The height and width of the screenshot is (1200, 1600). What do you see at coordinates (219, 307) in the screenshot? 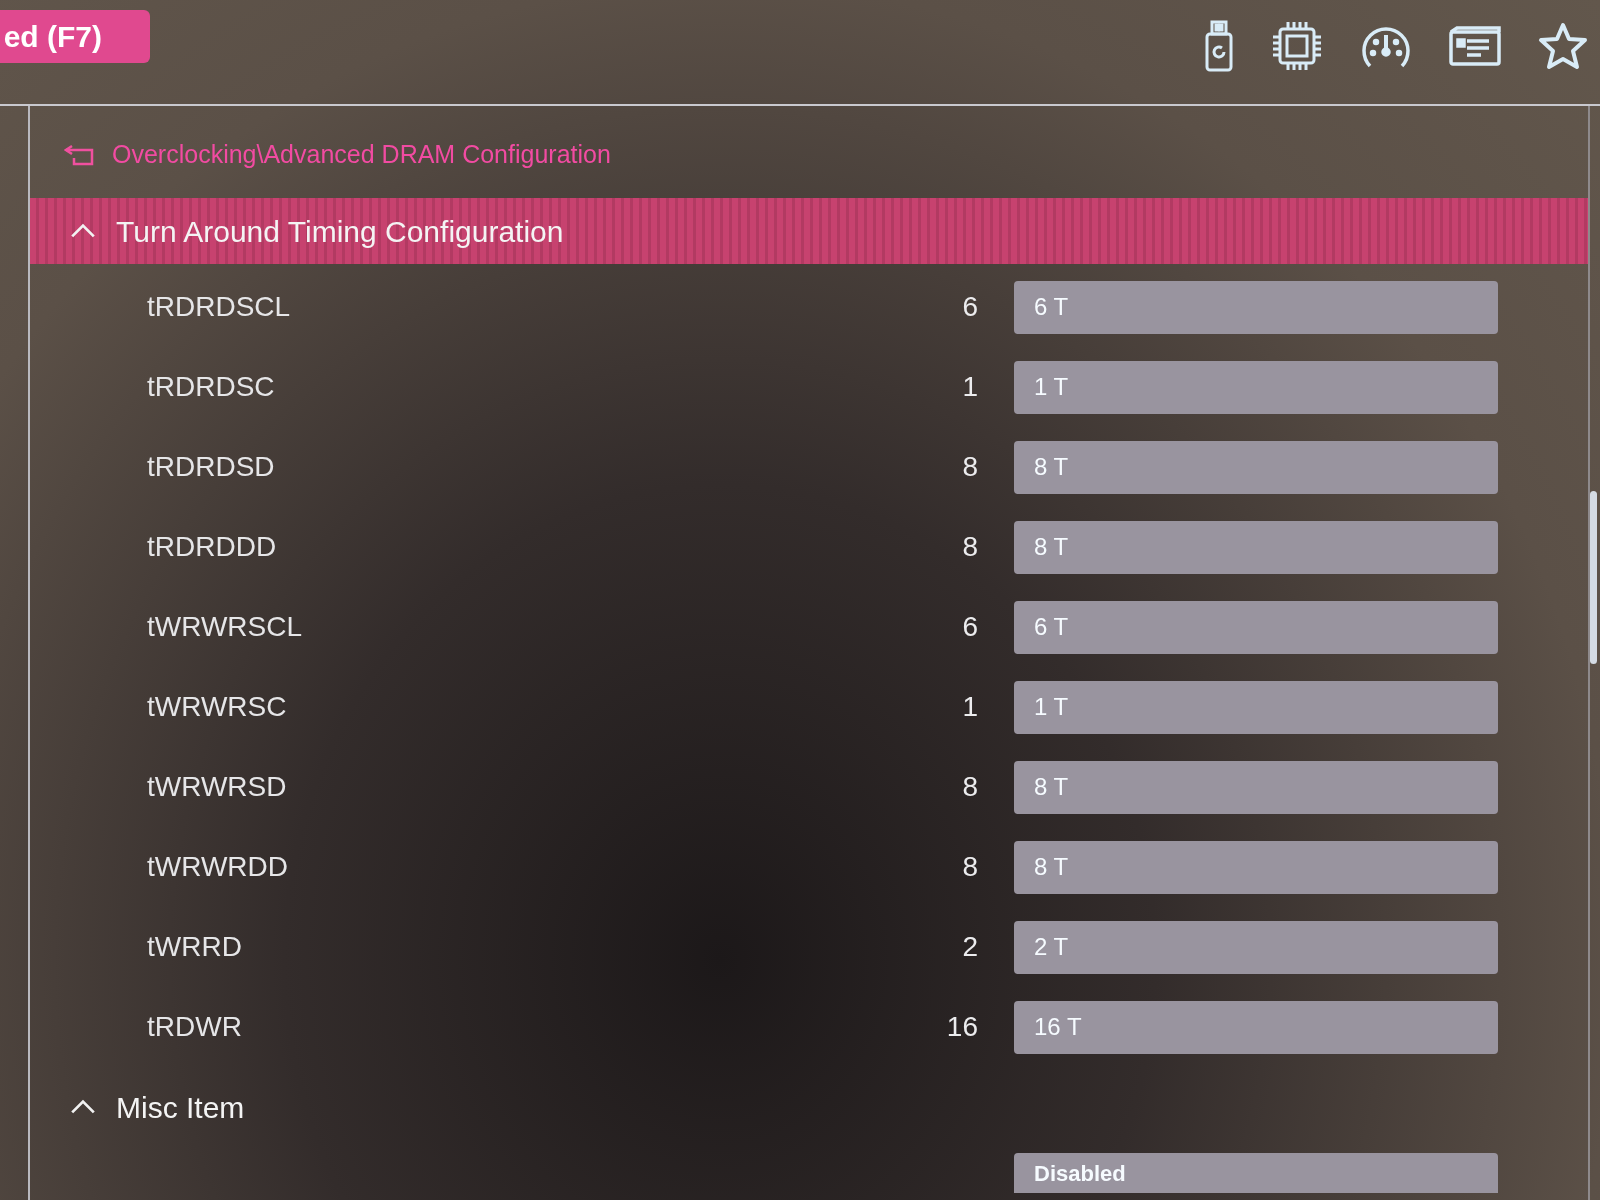
I see `setting-label: tRDRDSCL` at bounding box center [219, 307].